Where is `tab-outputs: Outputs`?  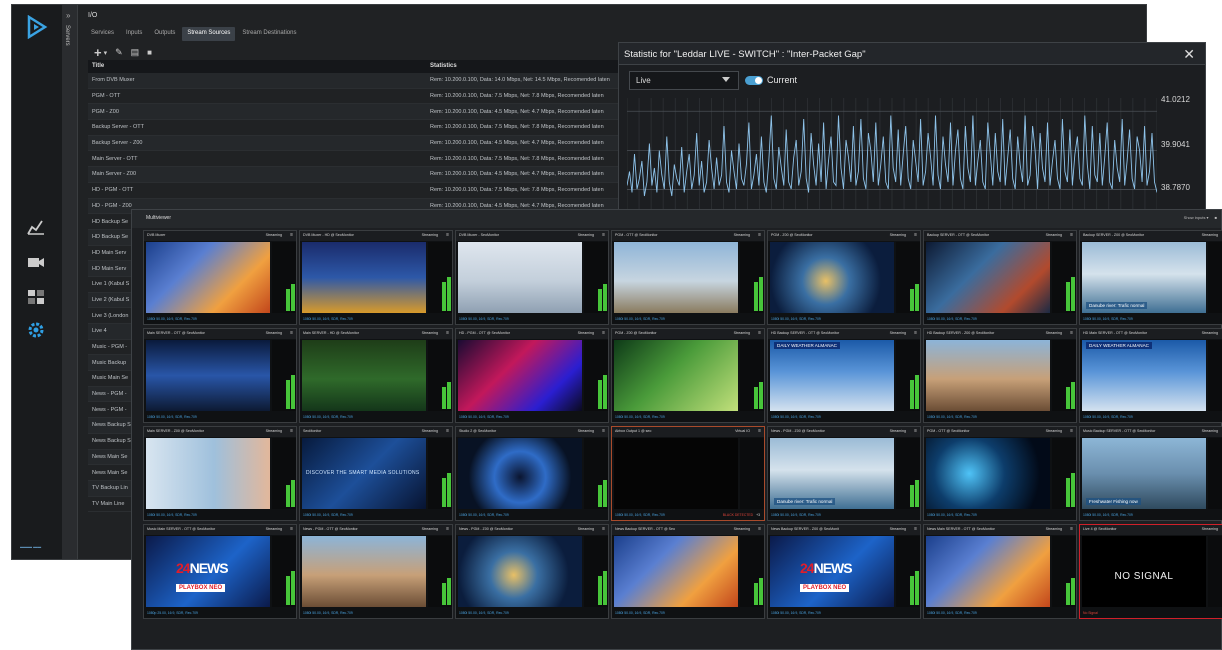 tab-outputs: Outputs is located at coordinates (164, 34).